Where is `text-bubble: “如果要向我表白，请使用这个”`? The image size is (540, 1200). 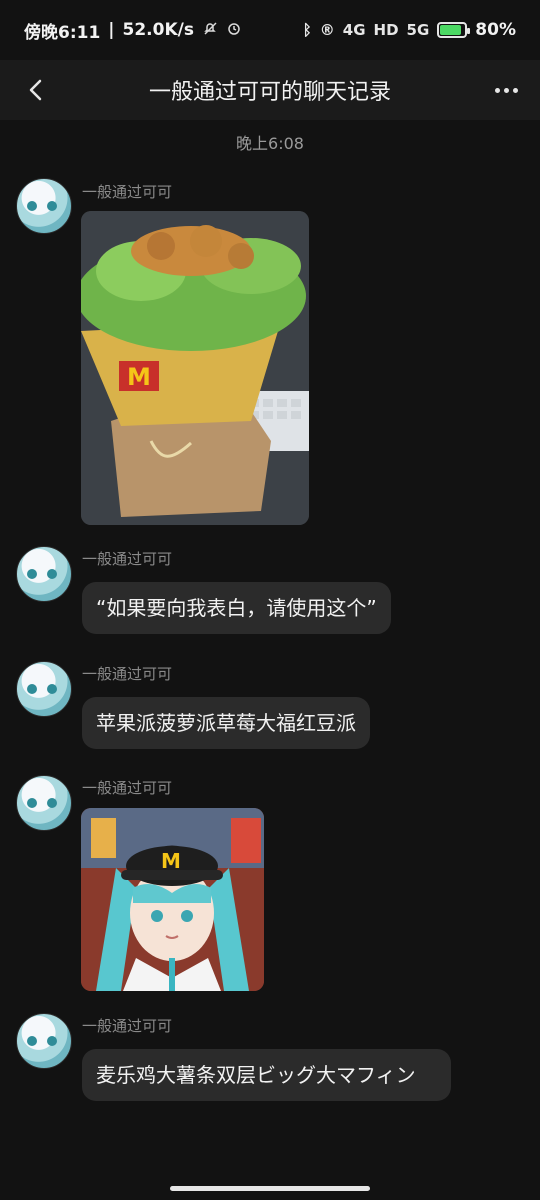
text-bubble: “如果要向我表白，请使用这个” is located at coordinates (236, 608).